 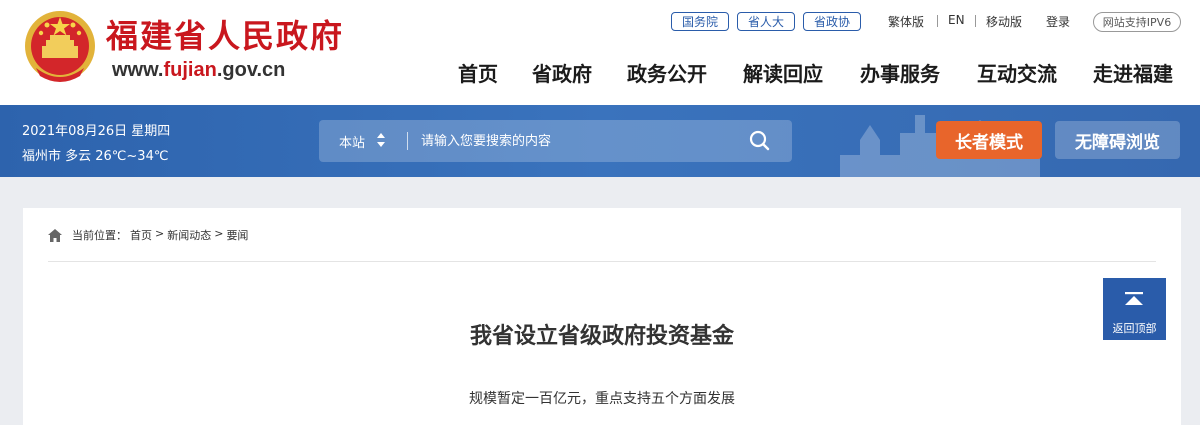 I want to click on search-icon, so click(x=760, y=141).